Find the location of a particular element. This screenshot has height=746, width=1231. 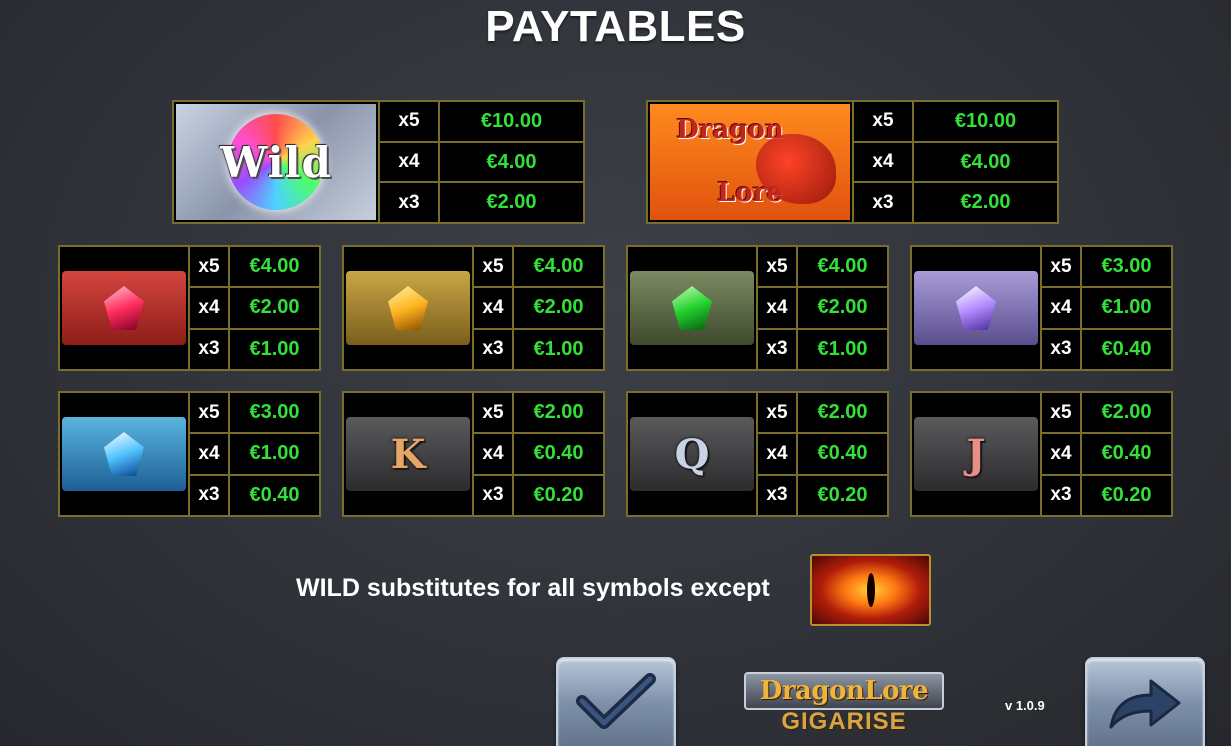

pay-row: x5 €3.00 is located at coordinates (254, 414).